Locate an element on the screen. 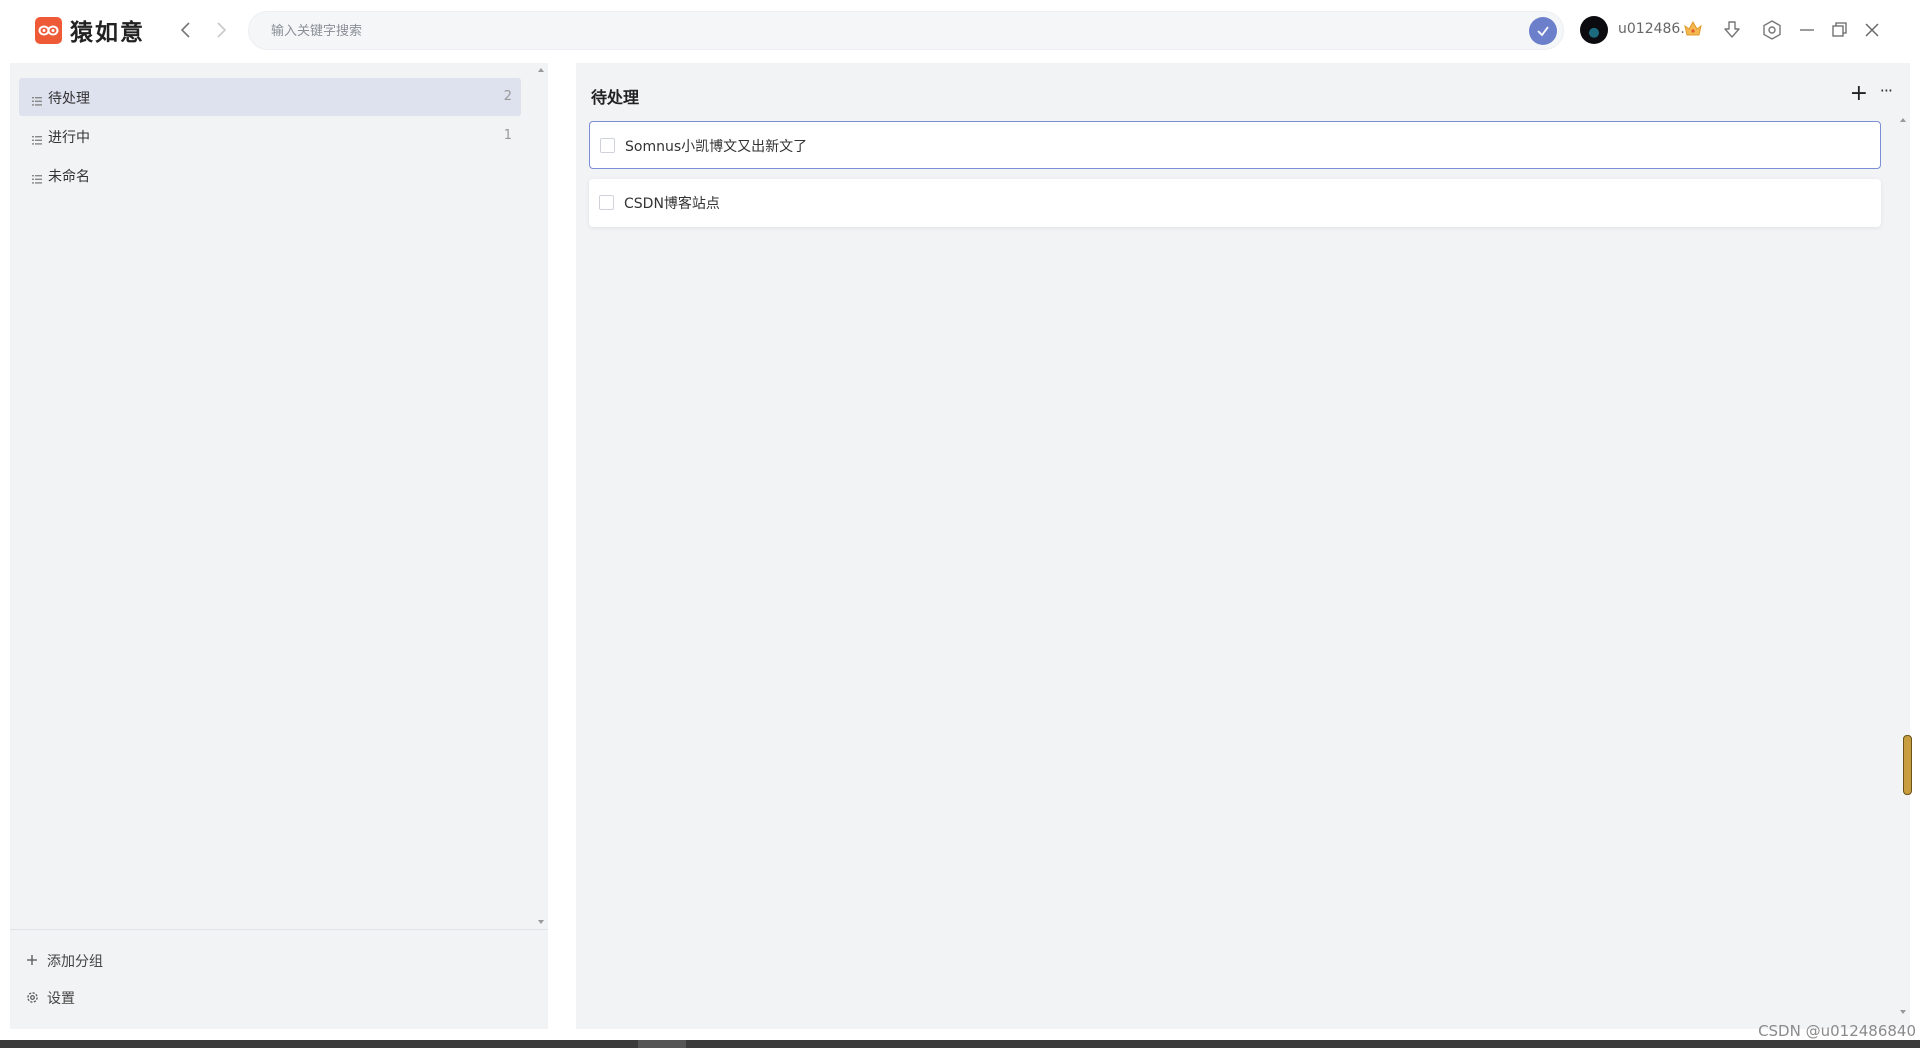 This screenshot has width=1920, height=1048. minimize-icon is located at coordinates (1807, 30).